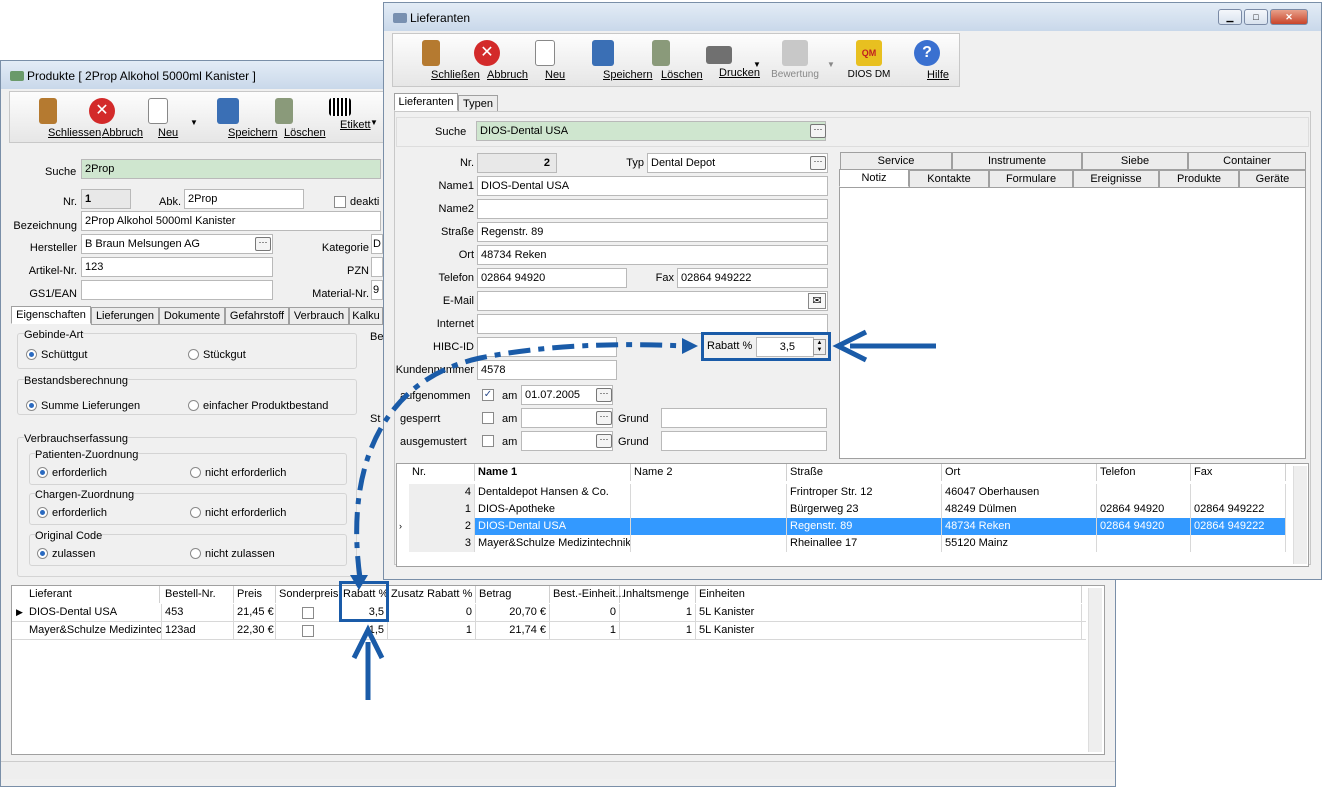 This screenshot has height=787, width=1323. I want to click on dashed-arrow-tail-icon, so click(359, 582).